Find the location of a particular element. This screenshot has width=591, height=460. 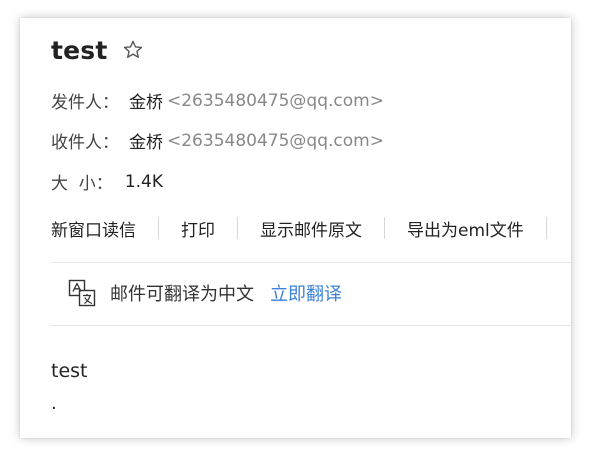

mail-action-bar: 新窗口读信 打印 显示邮件原文 导出为eml文件 is located at coordinates (310, 228).